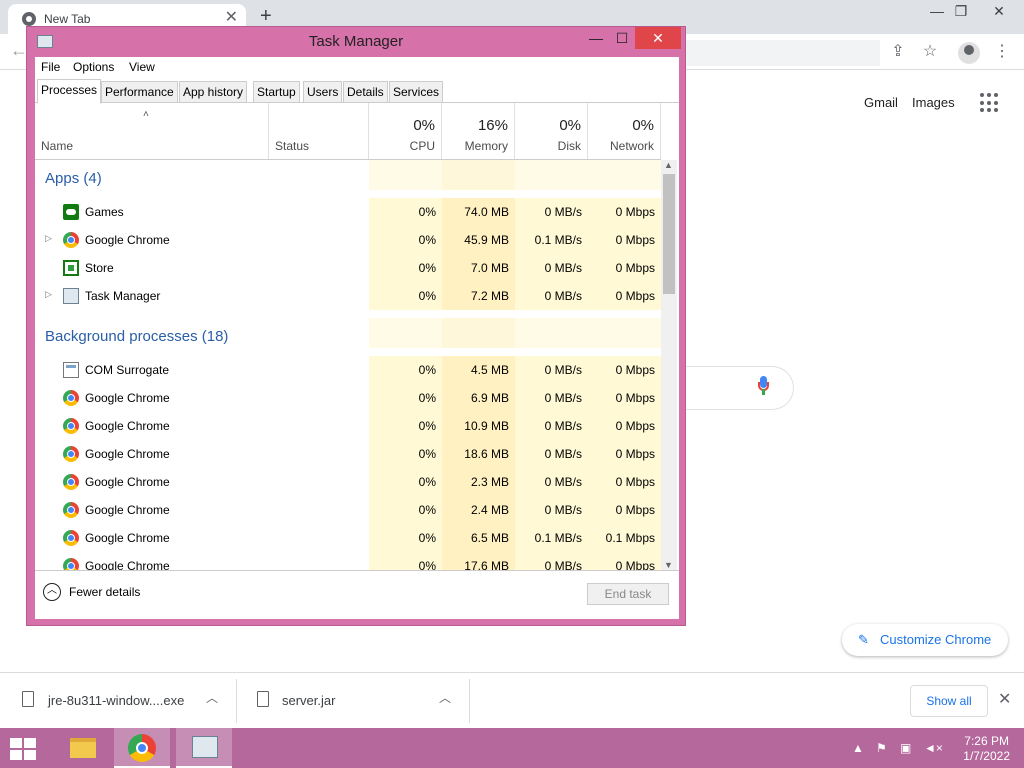  I want to click on tab-close-icon: ✕, so click(231, 18).